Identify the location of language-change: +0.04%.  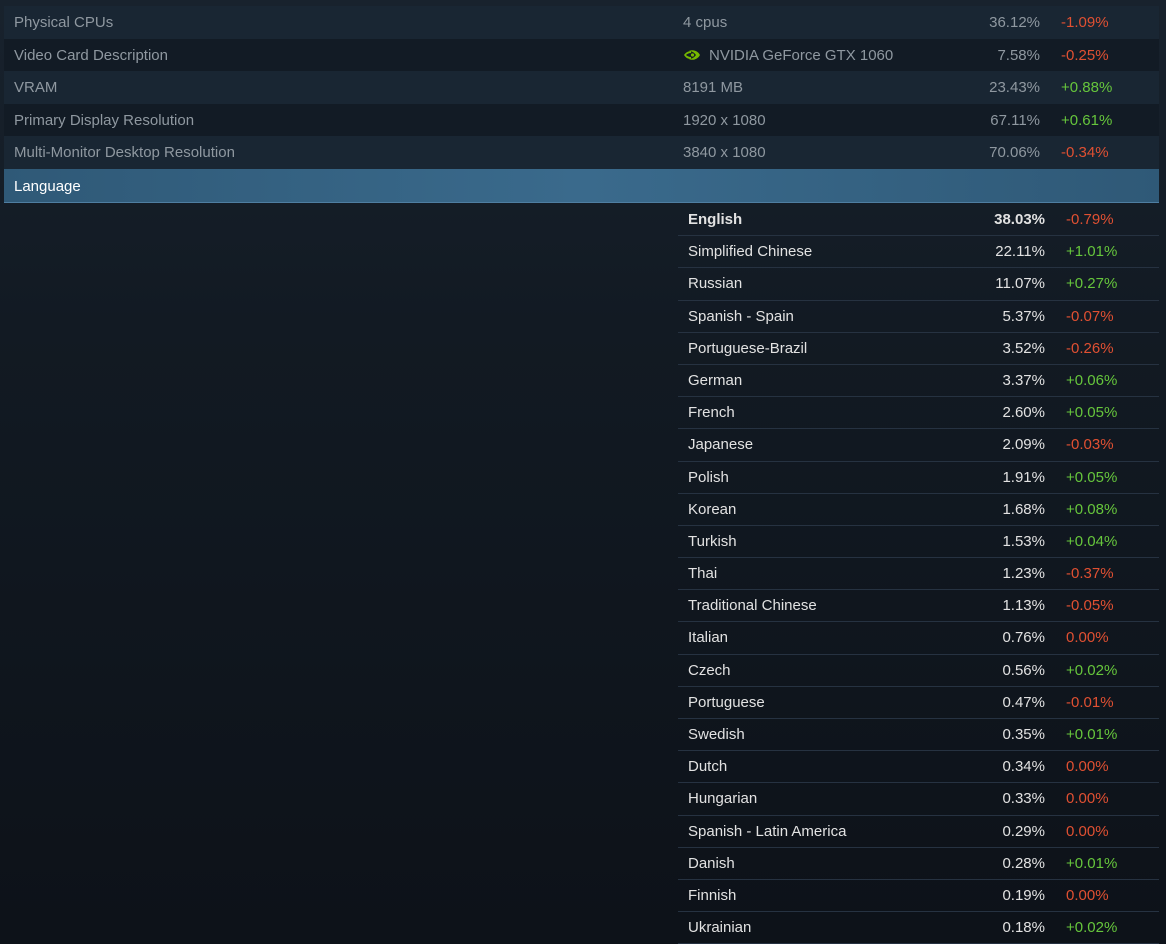
(1092, 541).